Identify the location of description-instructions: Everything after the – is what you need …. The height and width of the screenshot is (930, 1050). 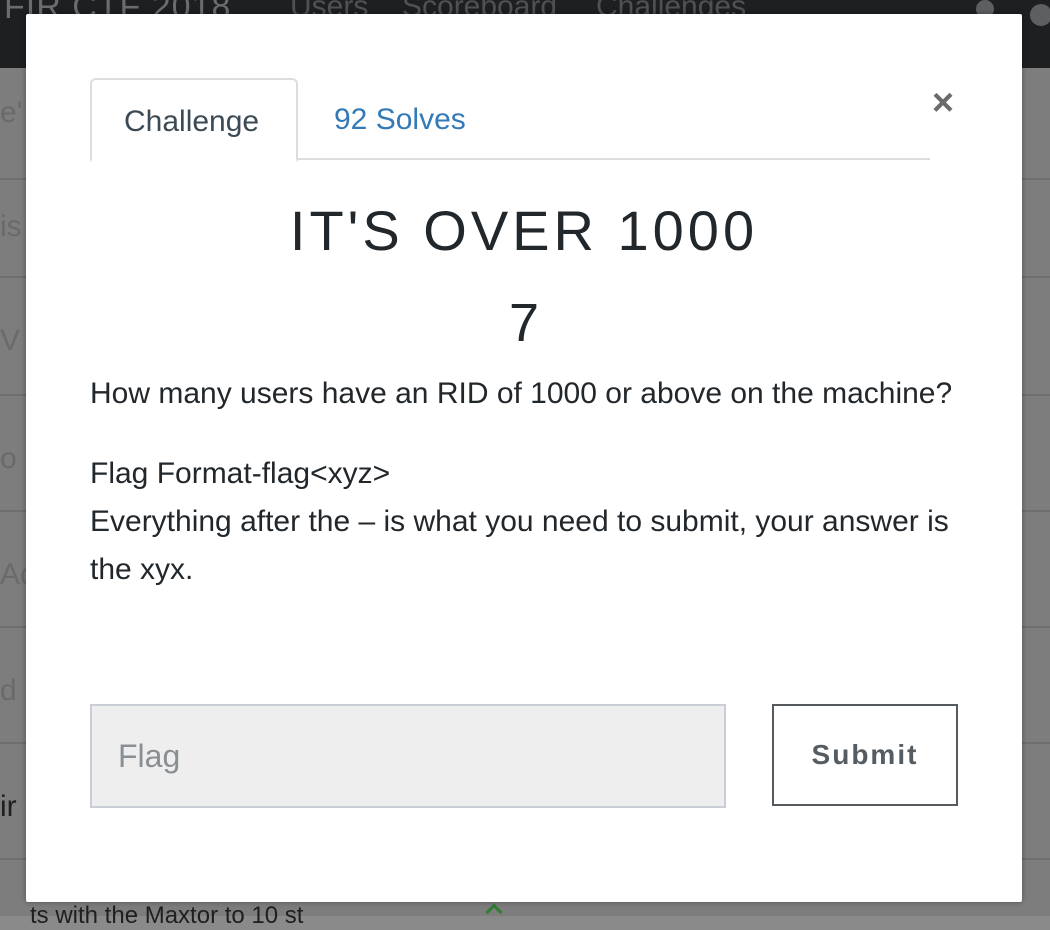
(519, 545).